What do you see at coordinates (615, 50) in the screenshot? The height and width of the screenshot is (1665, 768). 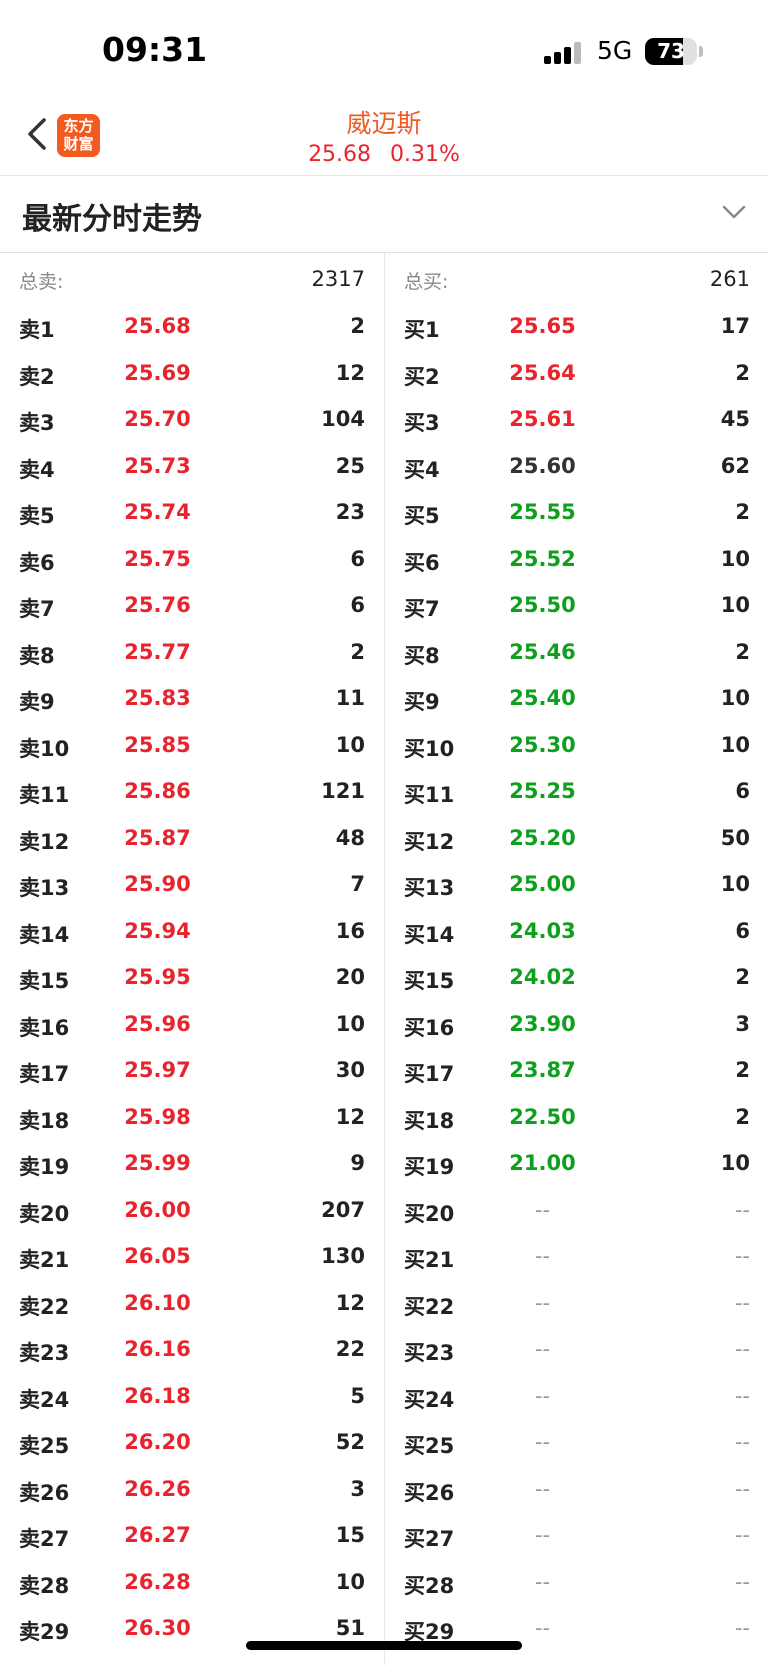 I see `network-type: 5G` at bounding box center [615, 50].